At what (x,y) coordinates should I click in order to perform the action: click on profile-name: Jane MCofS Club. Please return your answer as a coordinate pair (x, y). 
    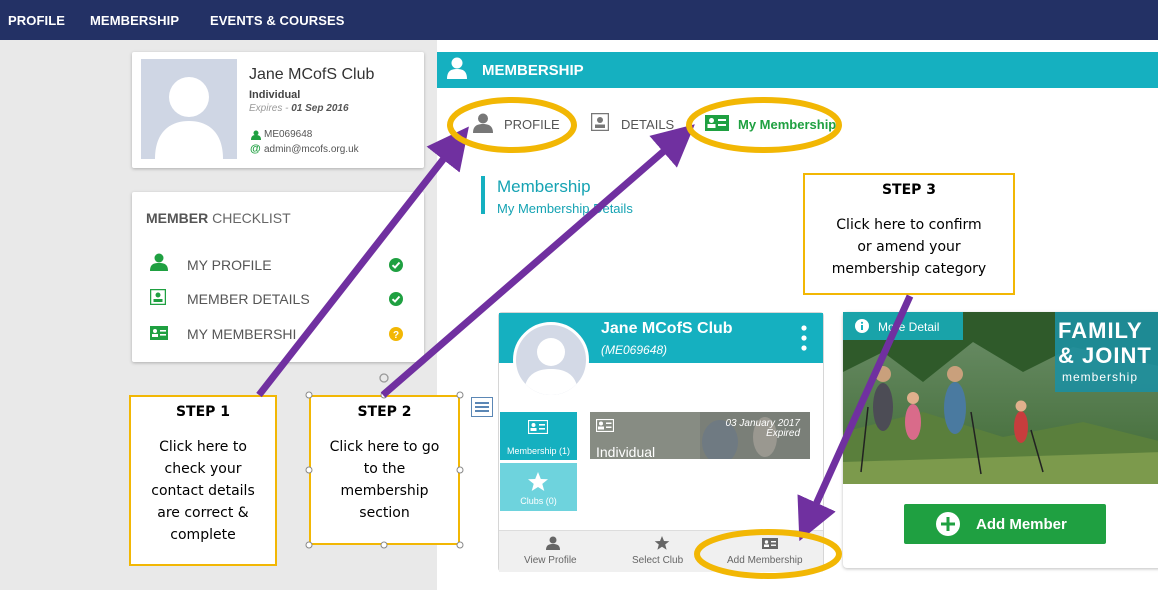
    Looking at the image, I should click on (312, 74).